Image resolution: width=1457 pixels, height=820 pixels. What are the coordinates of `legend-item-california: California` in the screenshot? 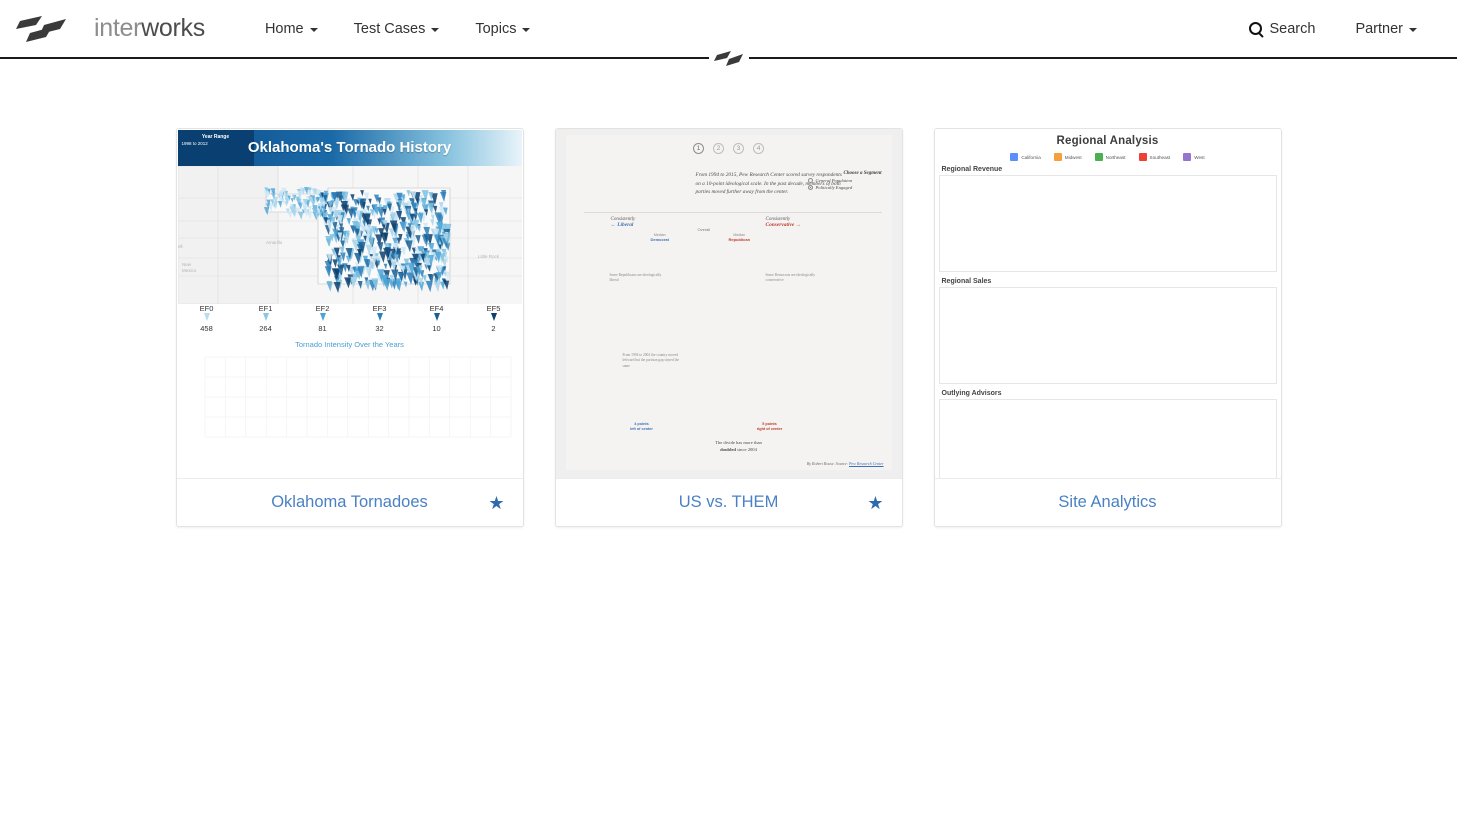 It's located at (1025, 157).